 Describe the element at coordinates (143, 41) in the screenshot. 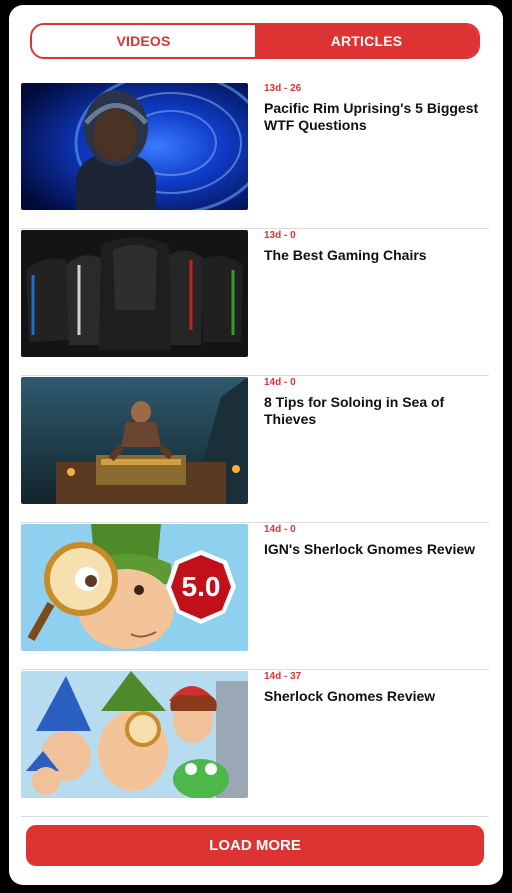

I see `tab-videos: VIDEOS` at that location.